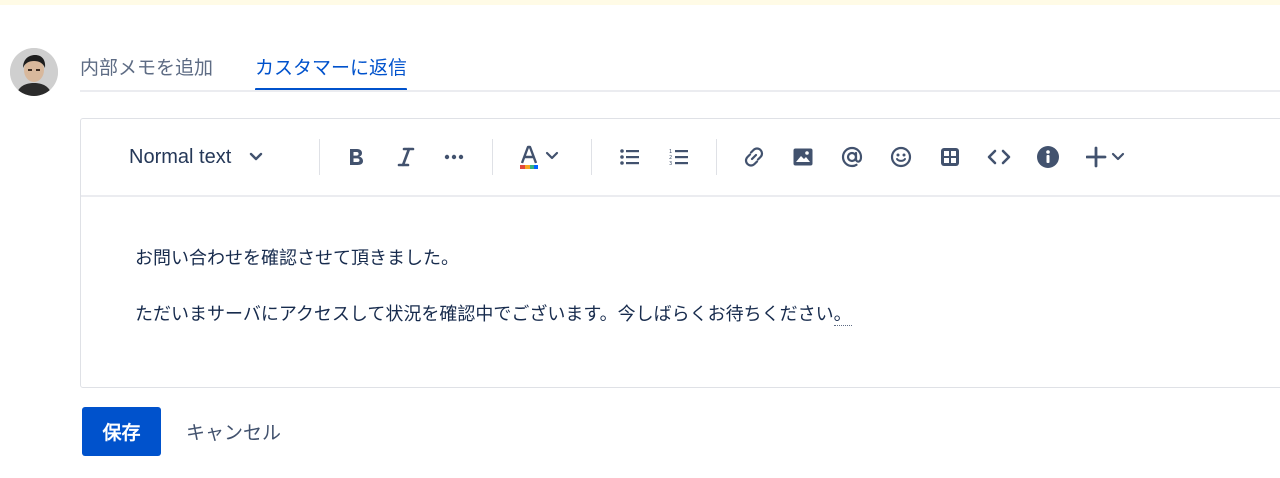 The height and width of the screenshot is (478, 1280). I want to click on bullet-list-icon, so click(629, 157).